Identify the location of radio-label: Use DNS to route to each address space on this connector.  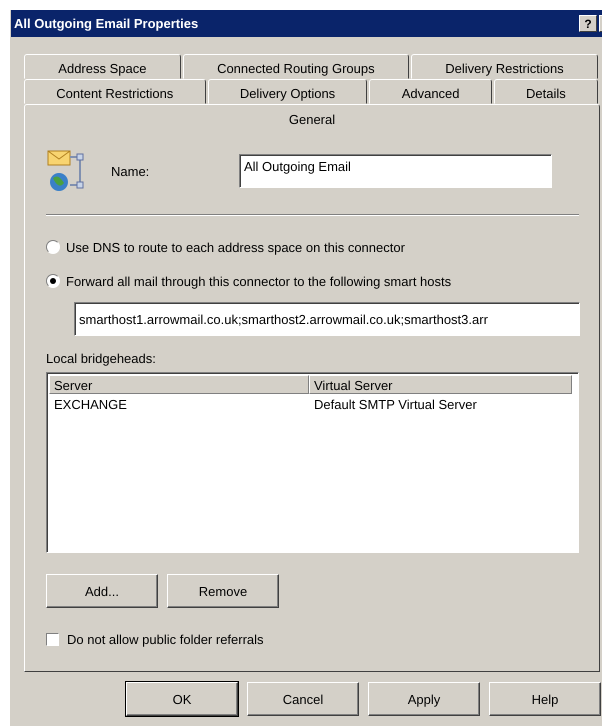
(235, 247).